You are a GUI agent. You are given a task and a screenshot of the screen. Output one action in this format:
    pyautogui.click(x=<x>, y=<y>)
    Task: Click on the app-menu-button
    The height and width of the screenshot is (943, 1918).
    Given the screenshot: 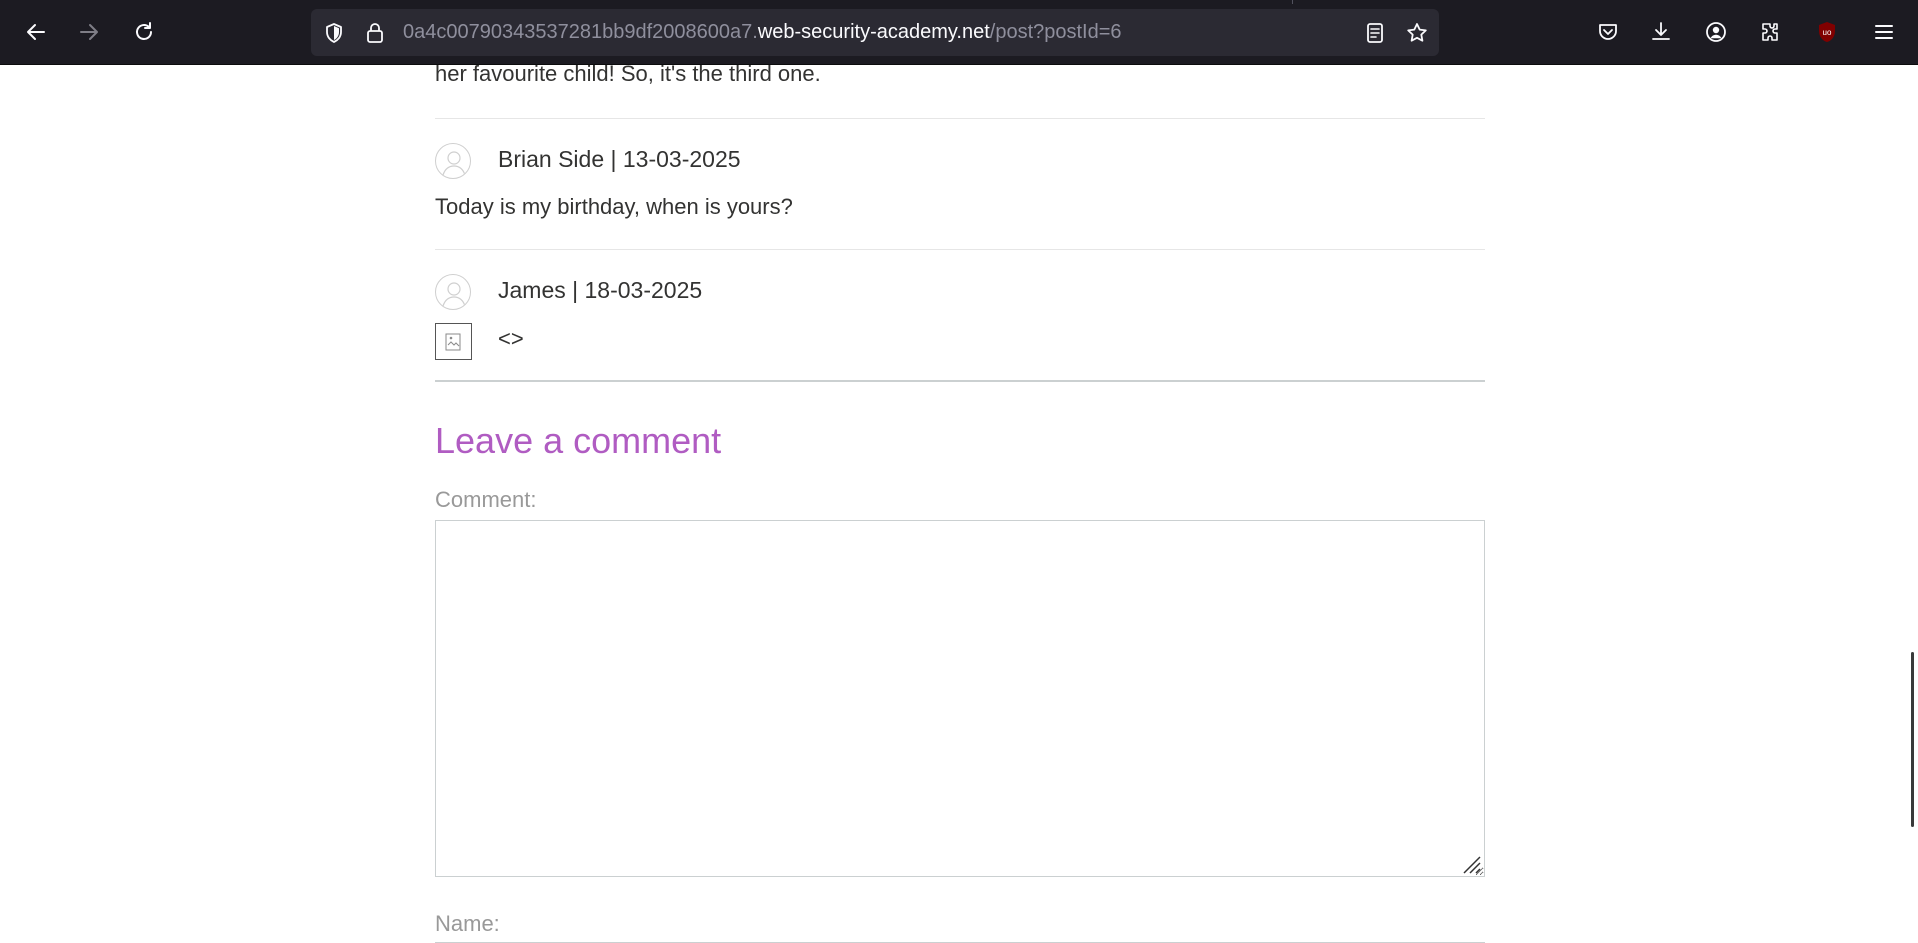 What is the action you would take?
    pyautogui.click(x=1884, y=32)
    